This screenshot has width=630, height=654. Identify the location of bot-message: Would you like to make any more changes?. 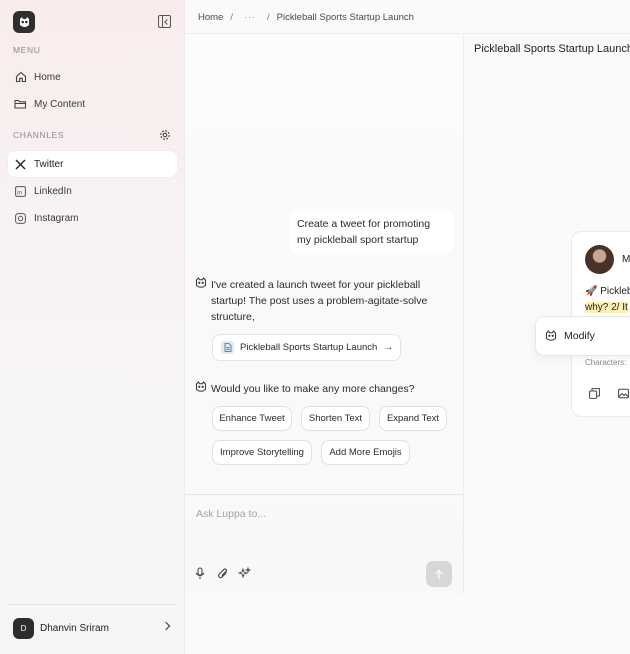
(313, 389).